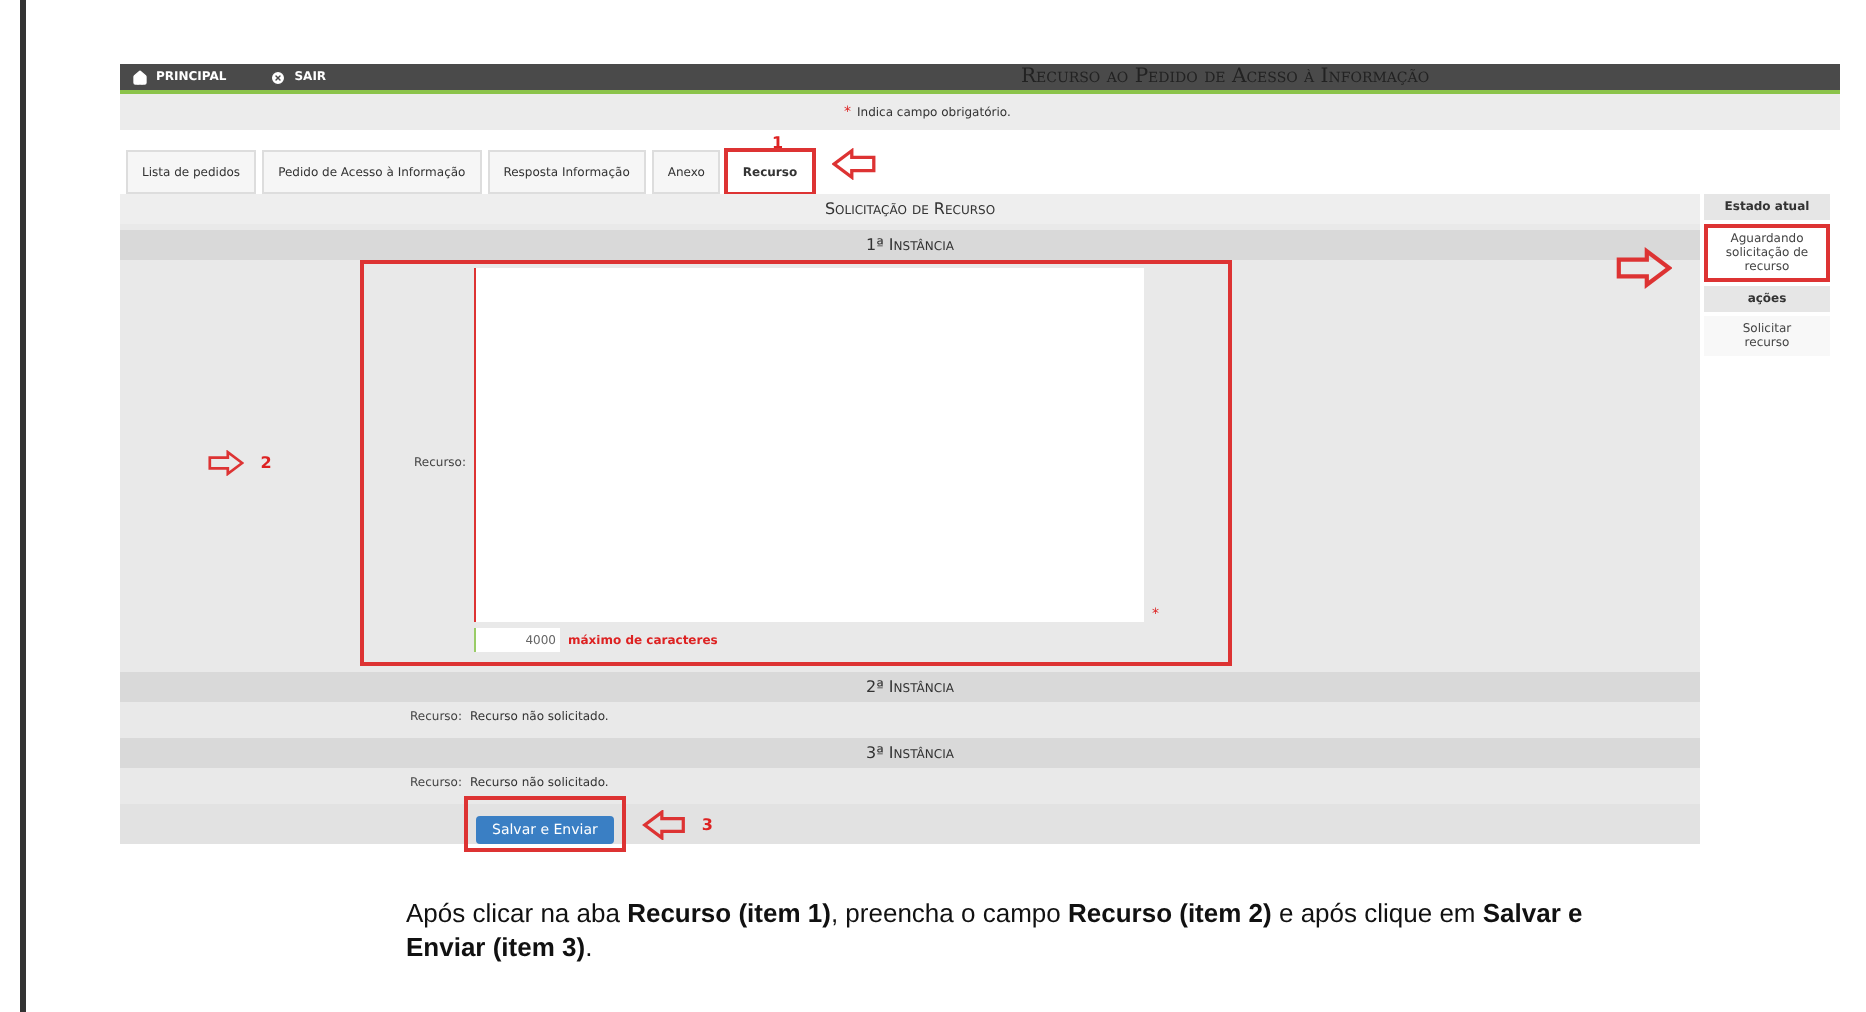 This screenshot has height=1012, width=1866. What do you see at coordinates (140, 77) in the screenshot?
I see `home-icon` at bounding box center [140, 77].